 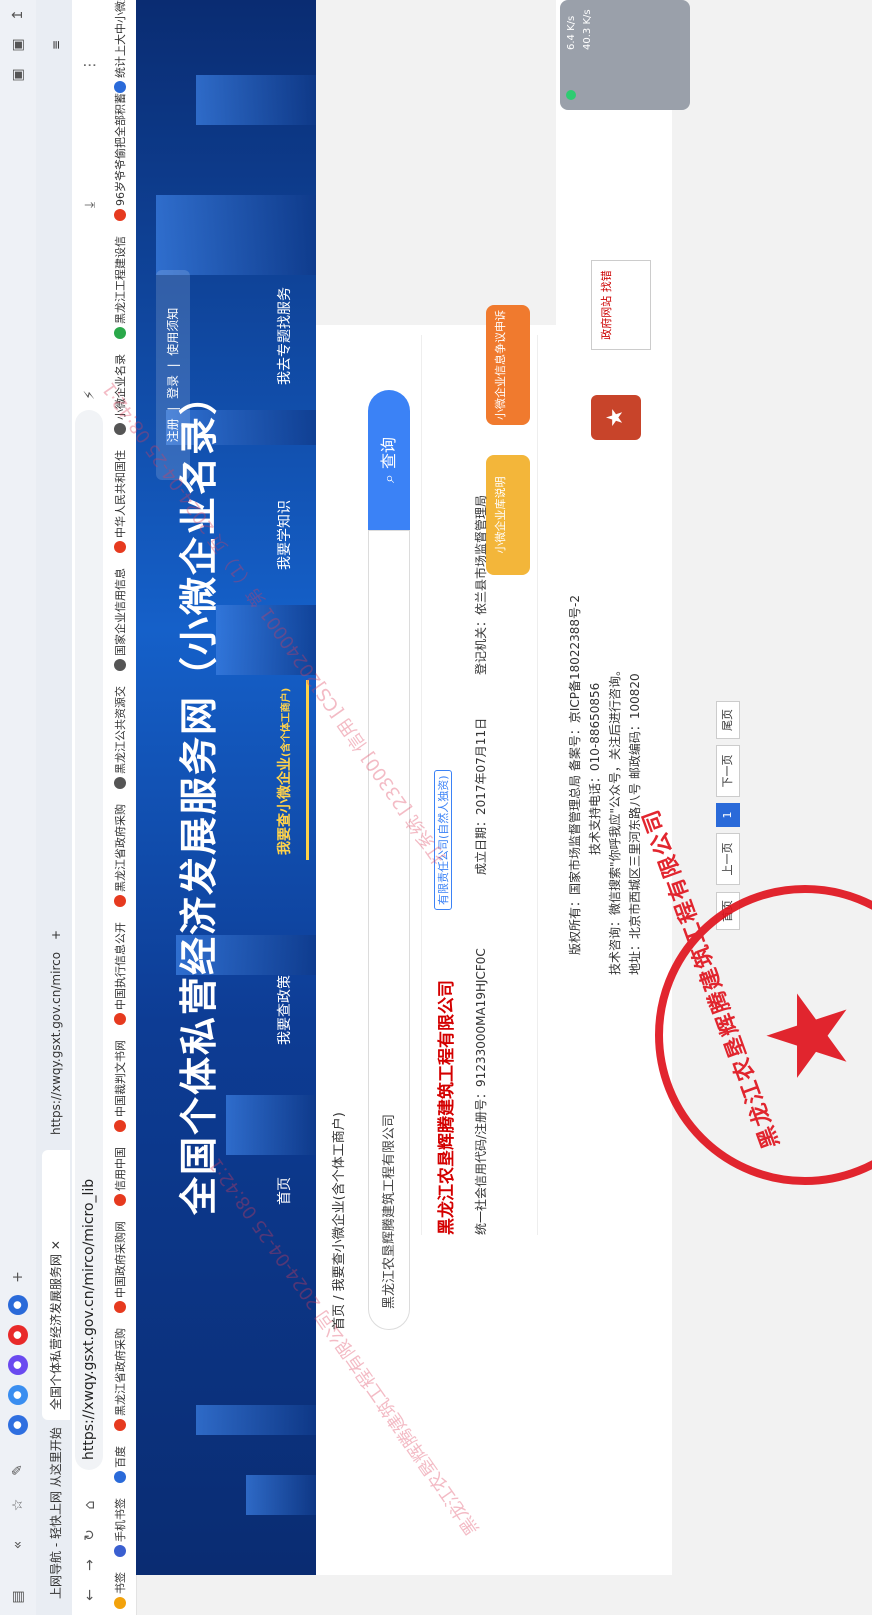 I want to click on tab-navigation: 上网导航 - 轻快上网 从这里开始, so click(x=56, y=1514).